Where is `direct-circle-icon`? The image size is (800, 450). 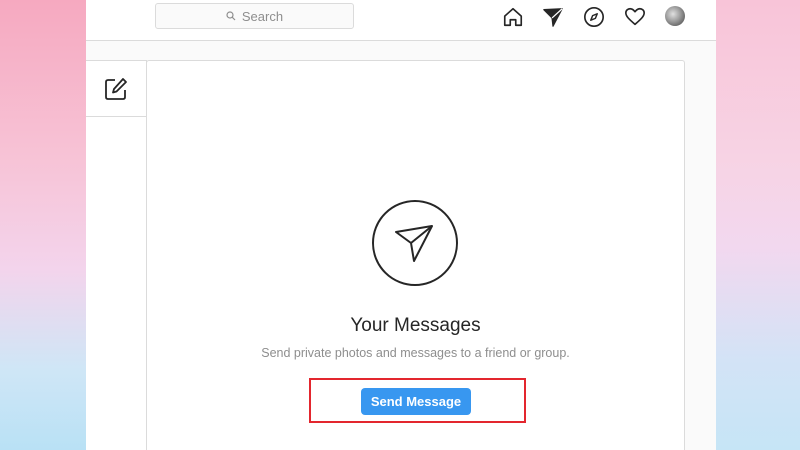
direct-circle-icon is located at coordinates (415, 243).